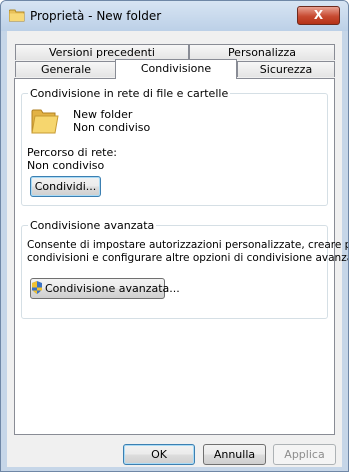 The height and width of the screenshot is (472, 349). I want to click on tab-versioni-precedenti: Versioni precedenti, so click(102, 52).